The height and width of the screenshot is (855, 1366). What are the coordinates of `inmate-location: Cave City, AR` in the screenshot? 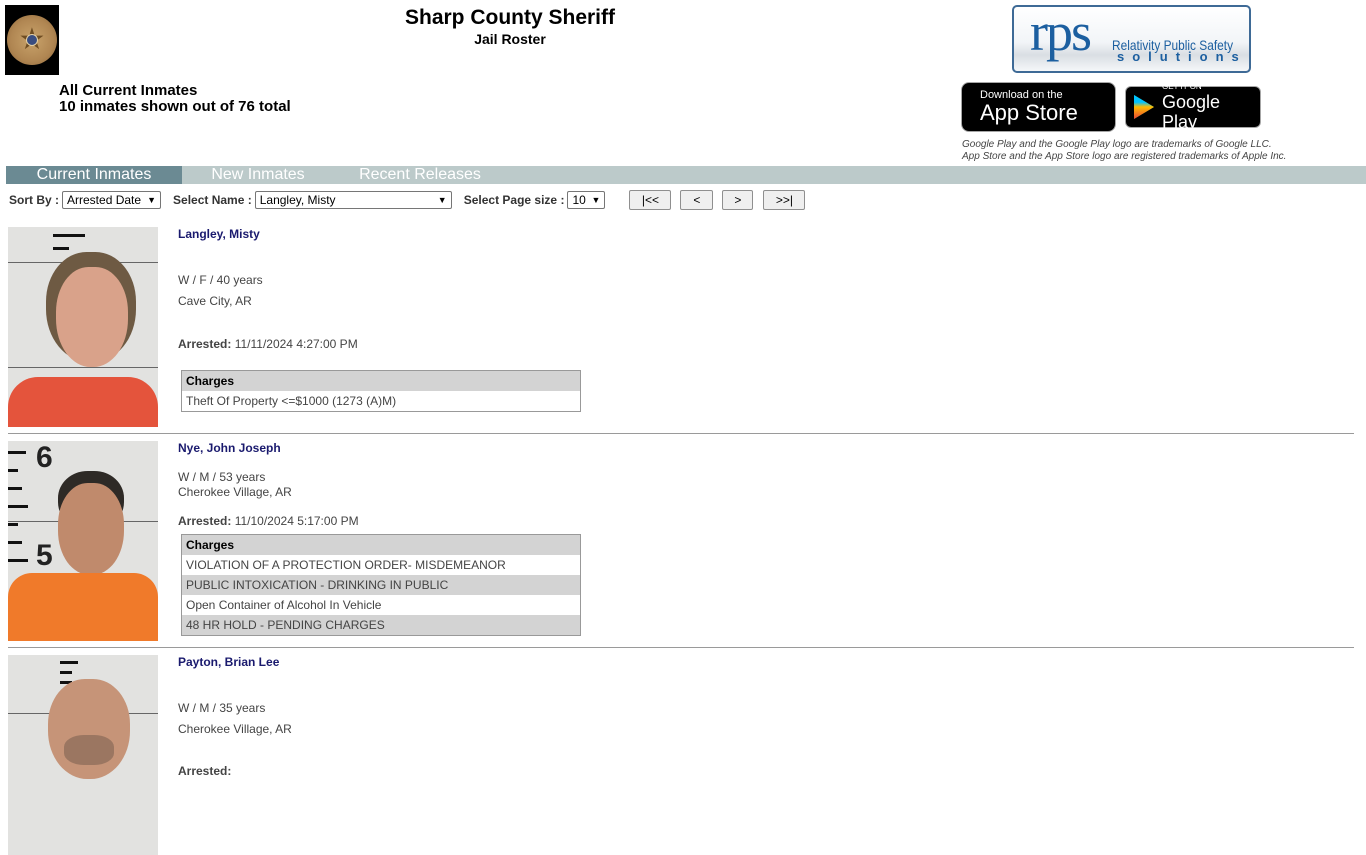 It's located at (215, 301).